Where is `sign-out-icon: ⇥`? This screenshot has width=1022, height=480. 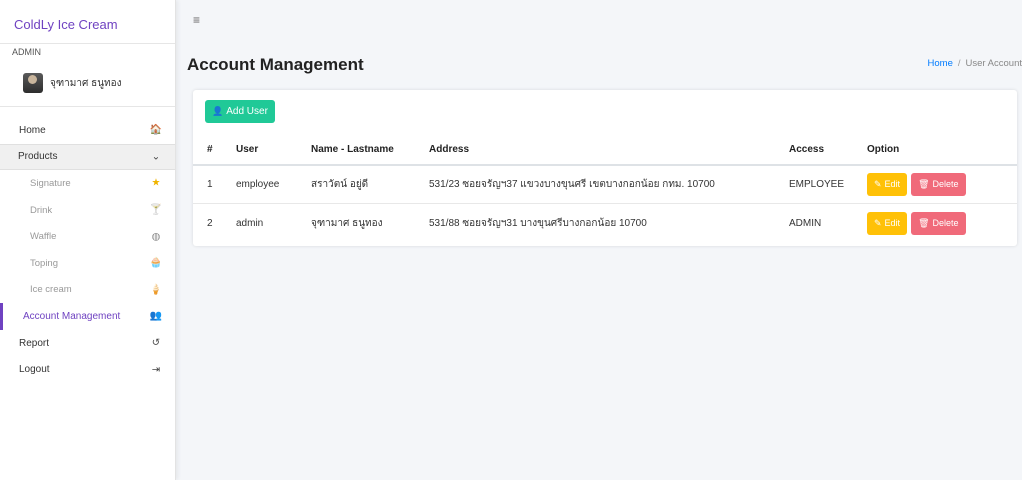 sign-out-icon: ⇥ is located at coordinates (156, 370).